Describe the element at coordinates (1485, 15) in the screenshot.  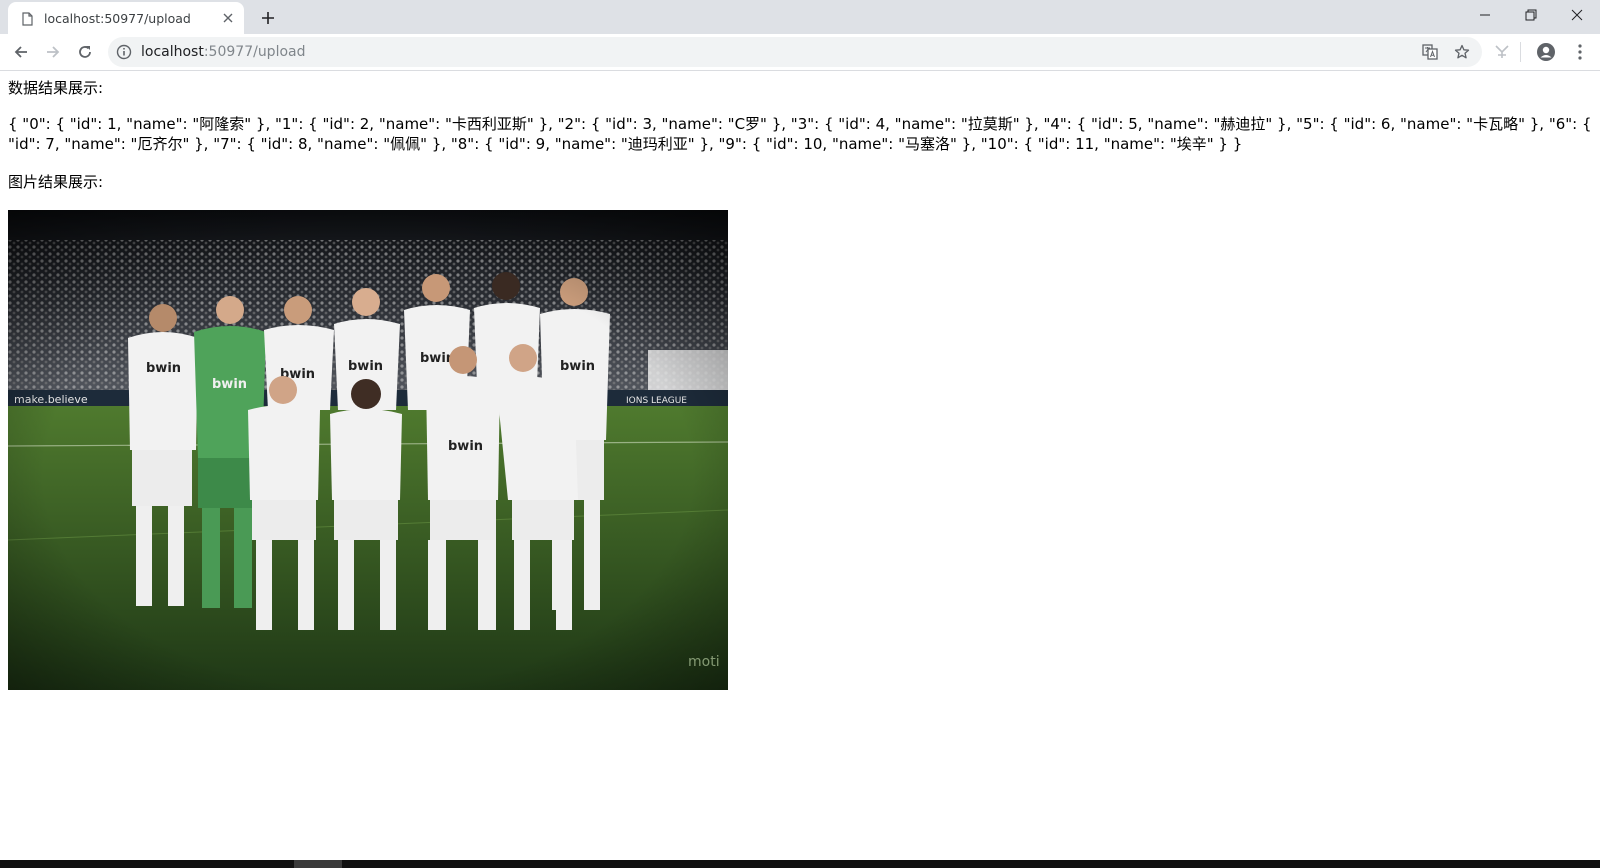
I see `minimize-icon` at that location.